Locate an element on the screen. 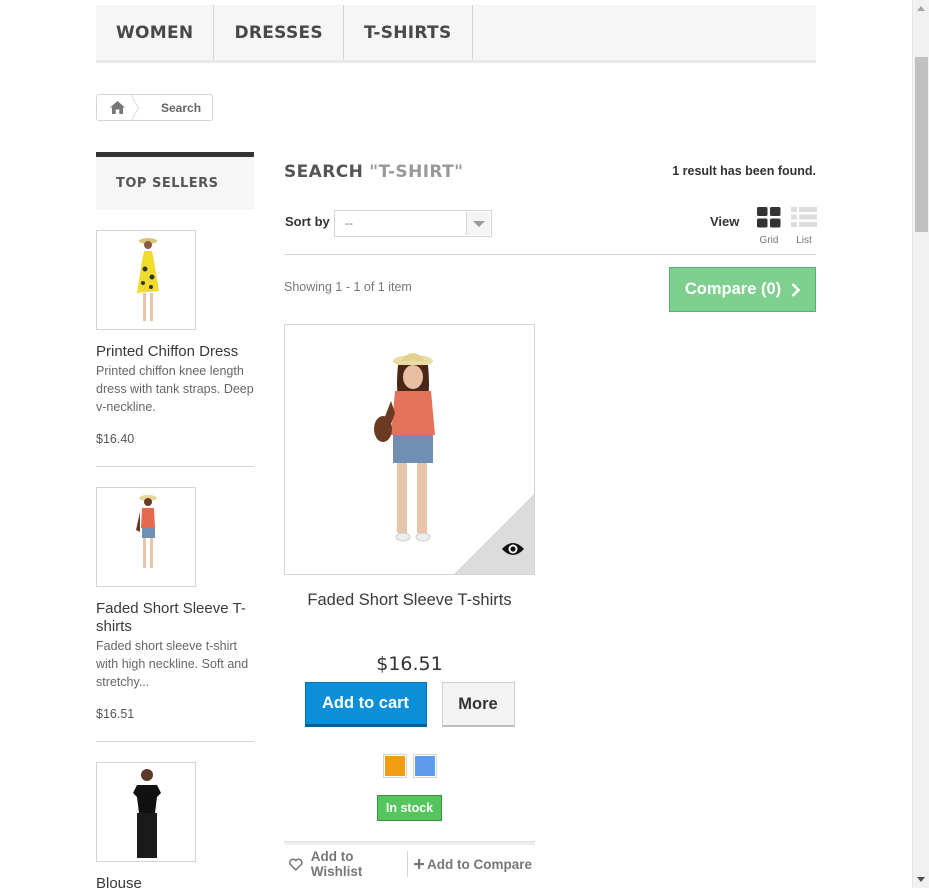  compare-label: Compare (0) is located at coordinates (733, 289).